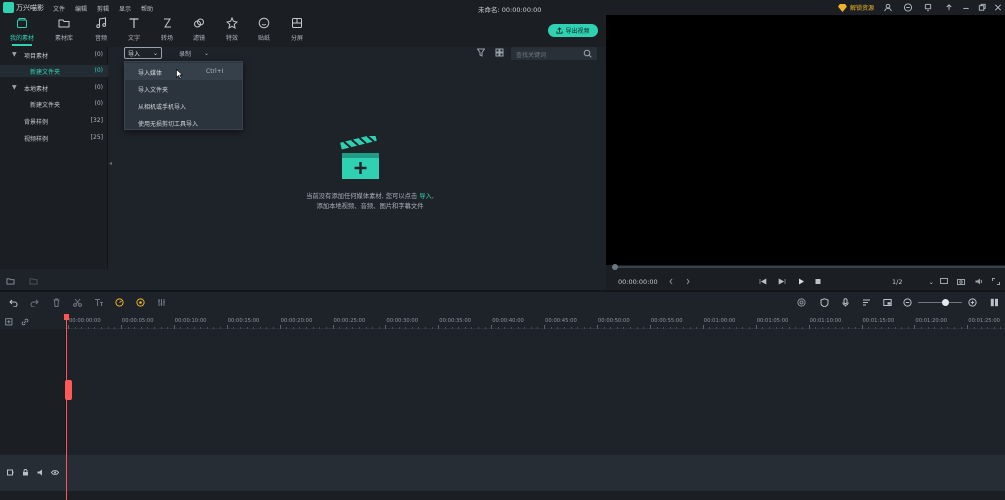 The height and width of the screenshot is (500, 1005). I want to click on tree-item-local-media: ▼ 本地素材 (0), so click(54, 88).